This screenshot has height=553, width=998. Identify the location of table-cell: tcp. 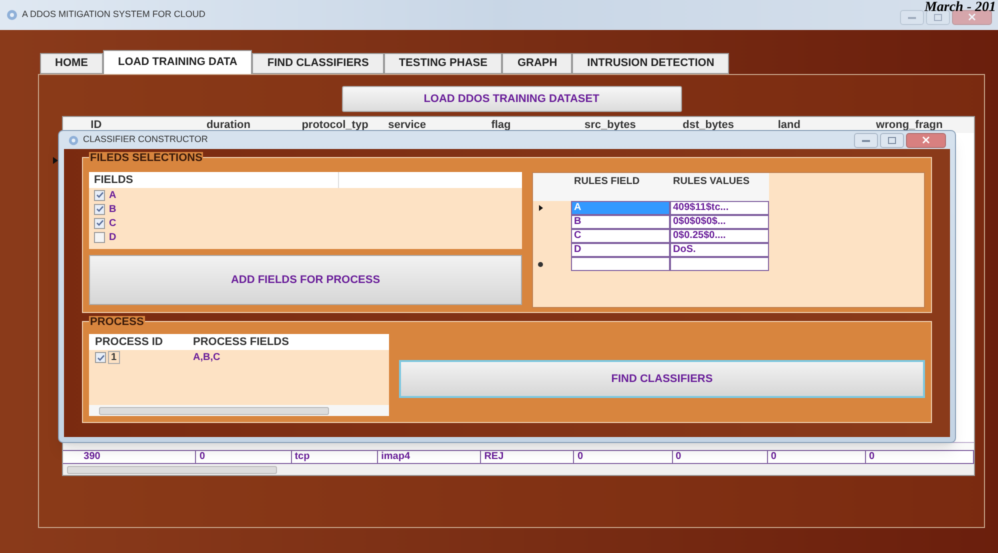
(335, 457).